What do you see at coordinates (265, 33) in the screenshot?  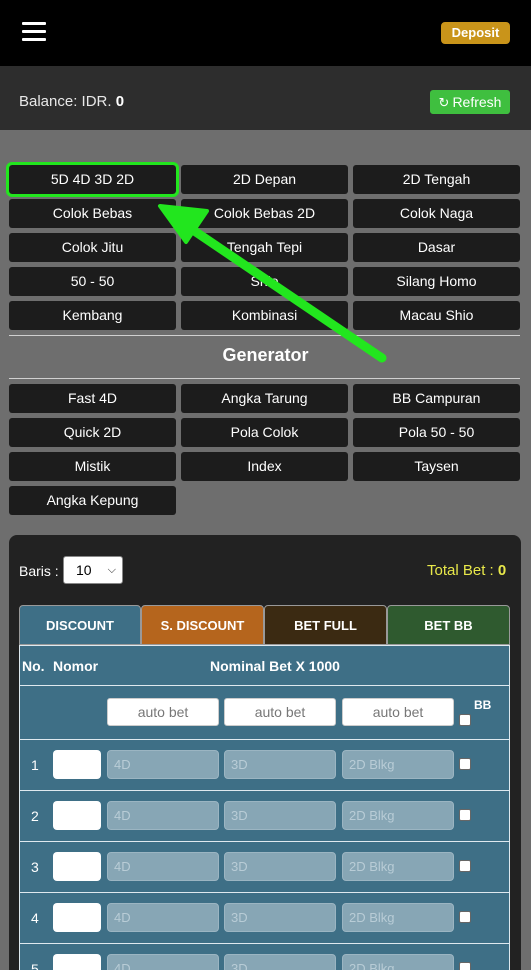 I see `top-bar: Deposit` at bounding box center [265, 33].